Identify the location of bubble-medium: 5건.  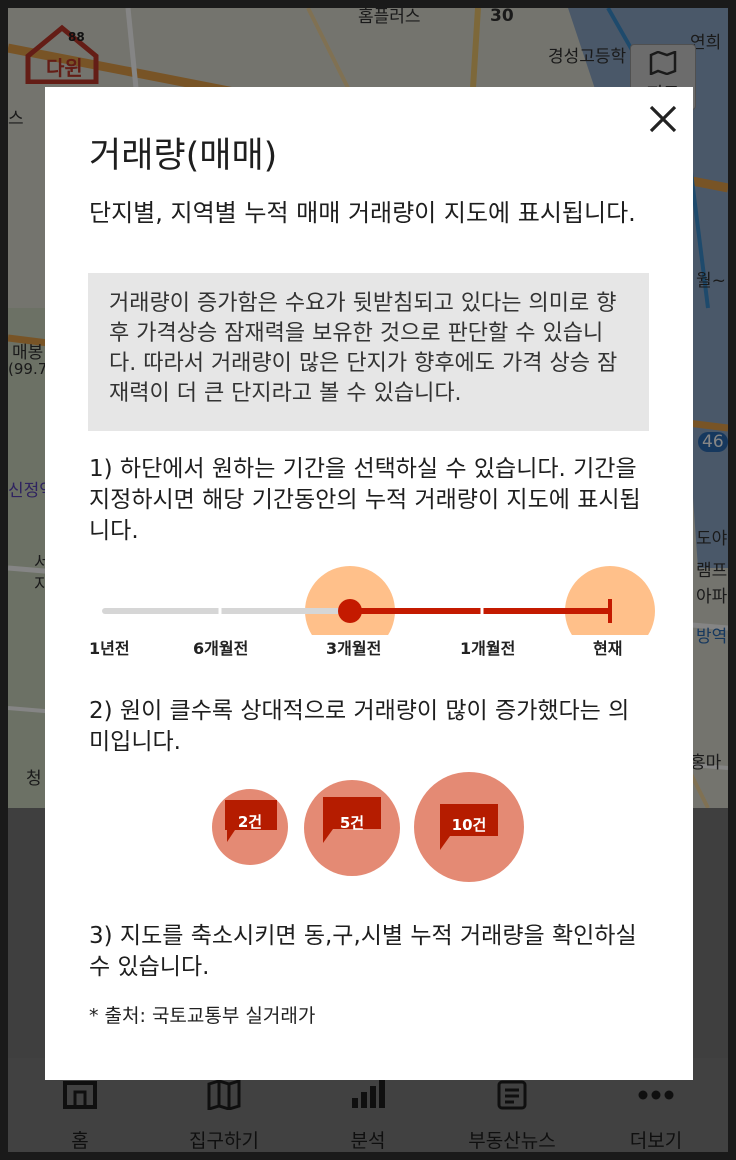
(352, 828).